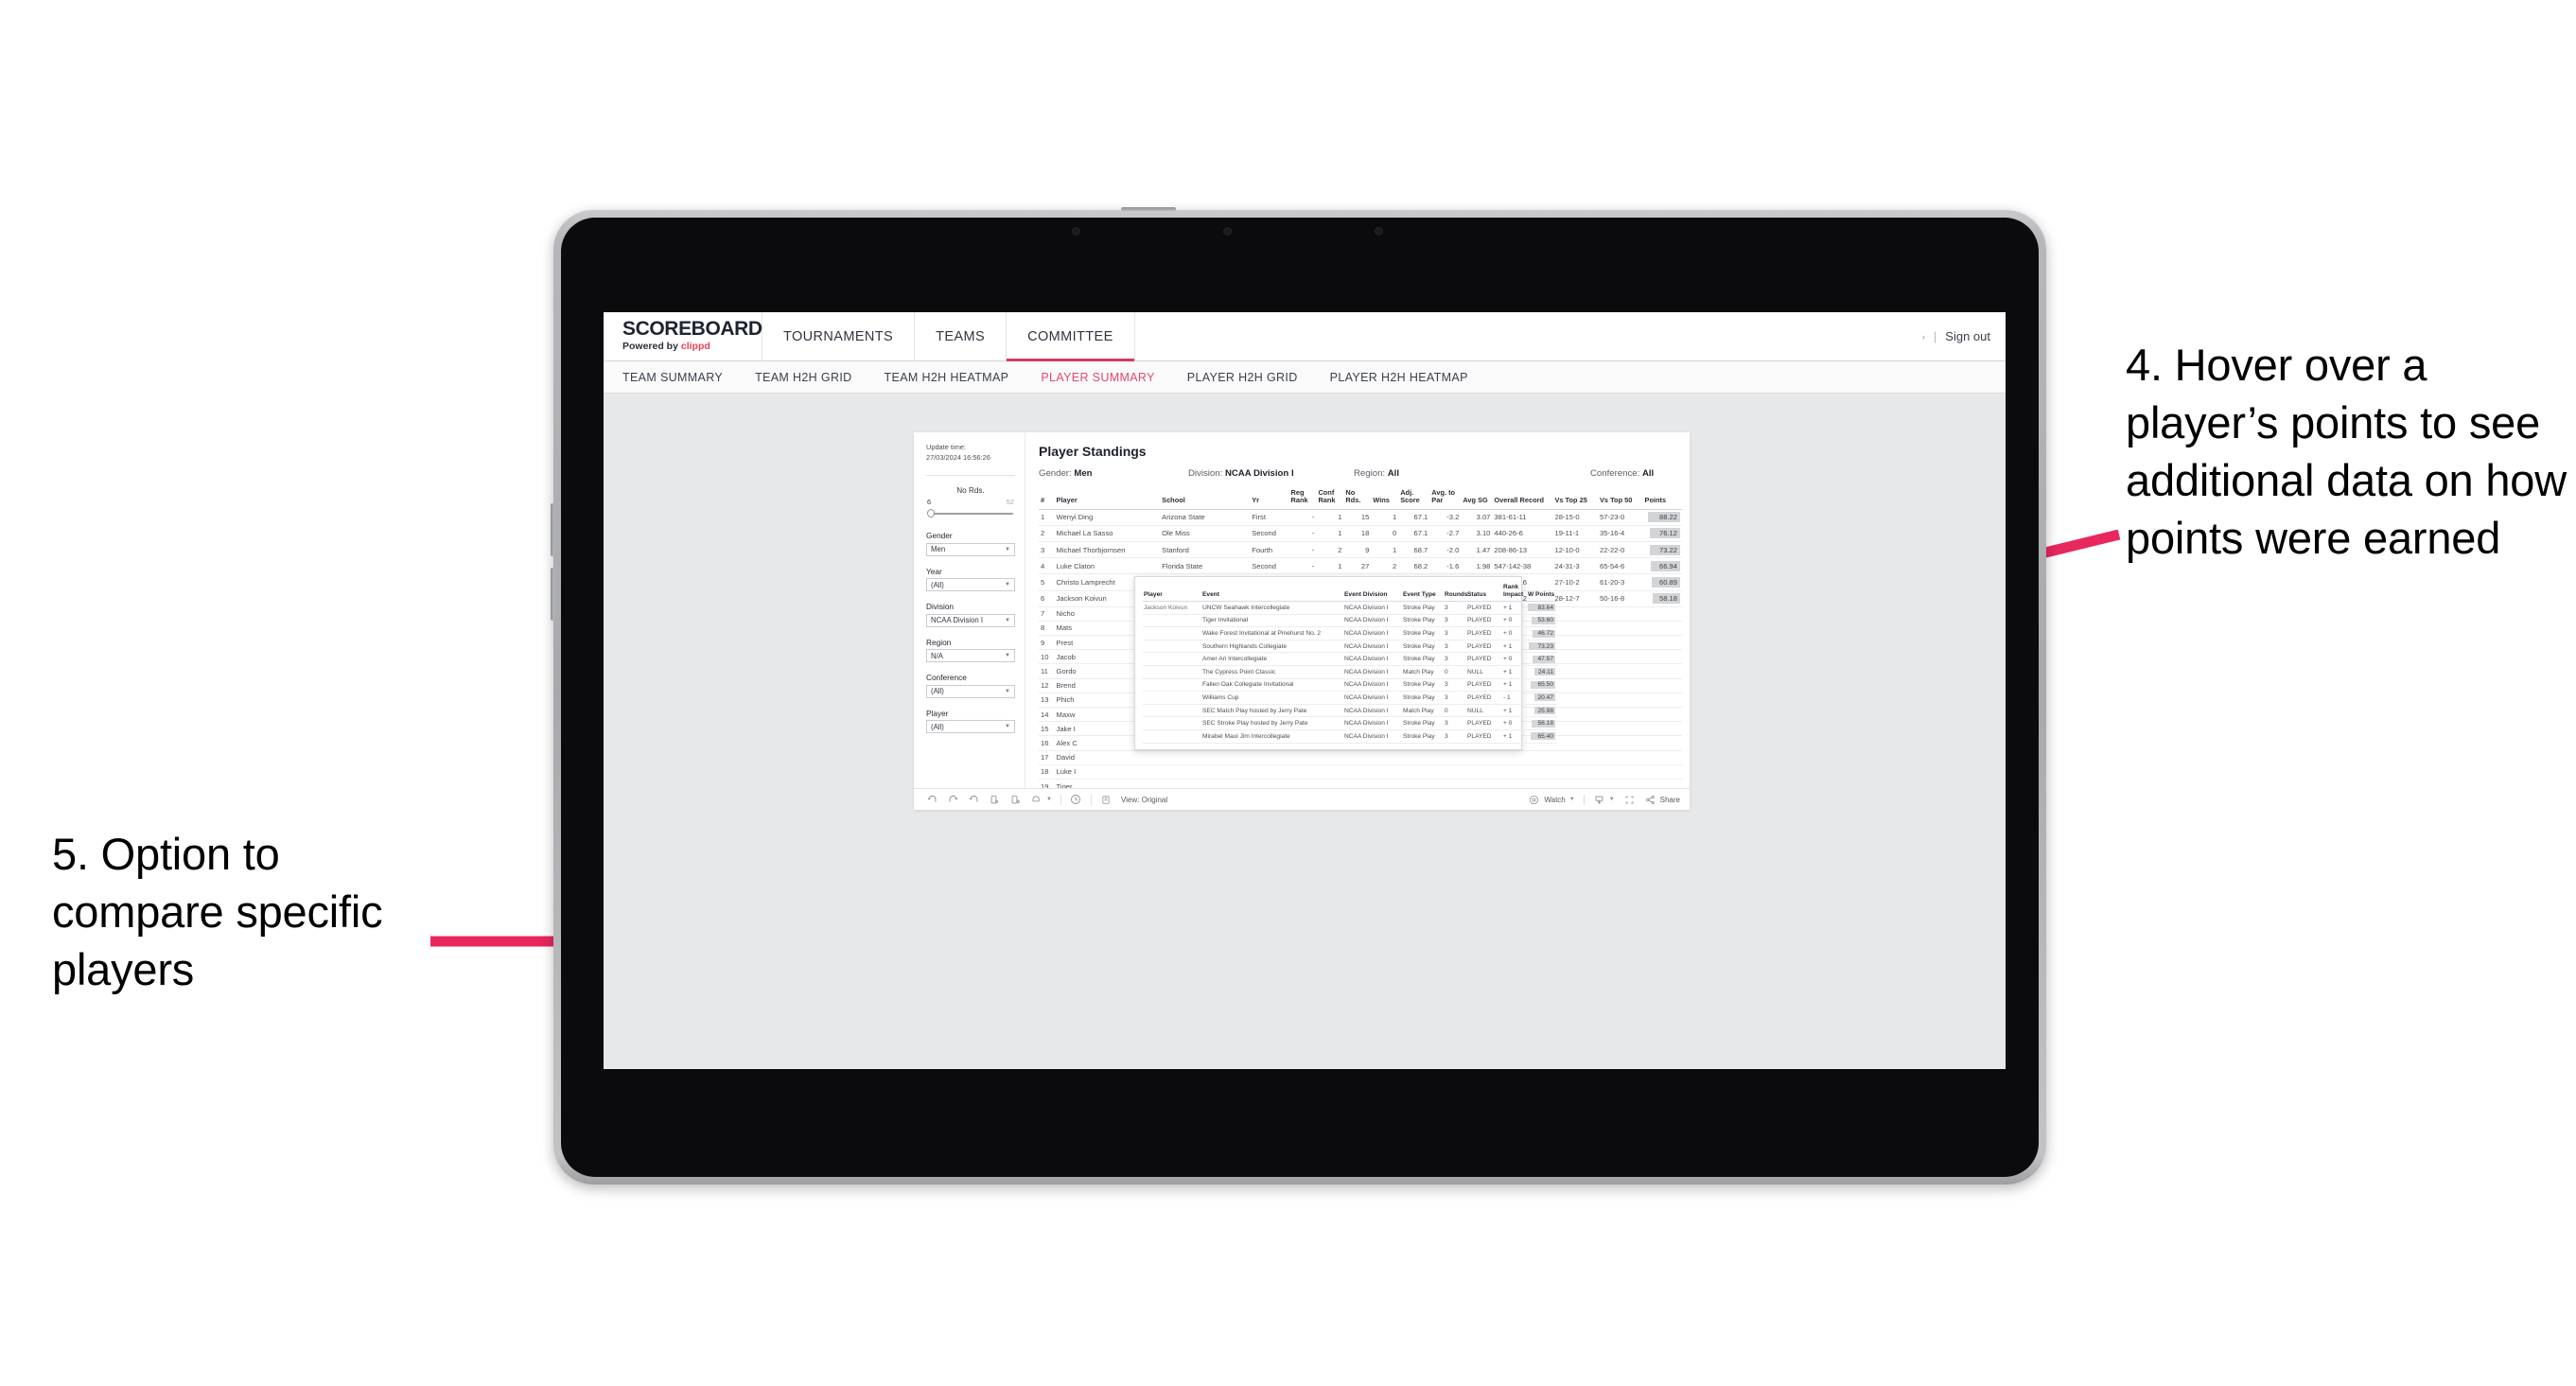 Image resolution: width=2576 pixels, height=1386 pixels. I want to click on col-wins: Wins, so click(1385, 499).